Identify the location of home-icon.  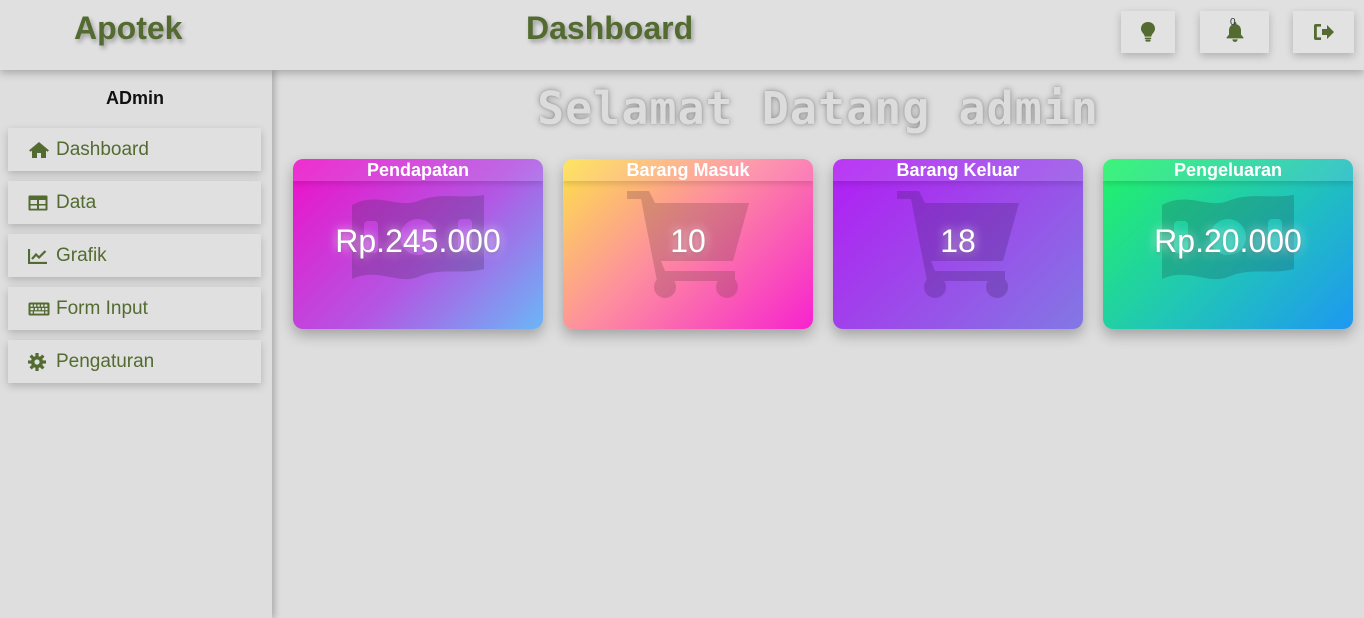
(39, 150).